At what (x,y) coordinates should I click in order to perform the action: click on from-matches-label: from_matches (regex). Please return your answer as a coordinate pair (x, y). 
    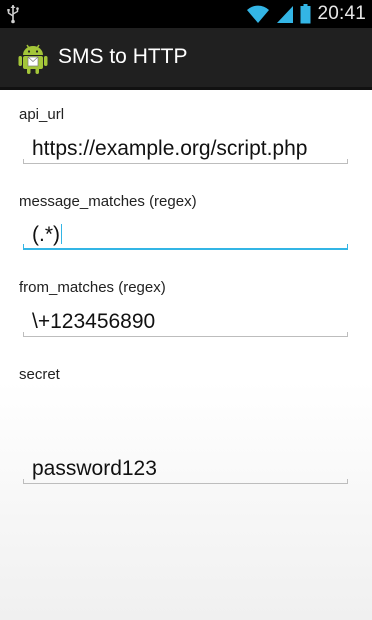
    Looking at the image, I should click on (92, 287).